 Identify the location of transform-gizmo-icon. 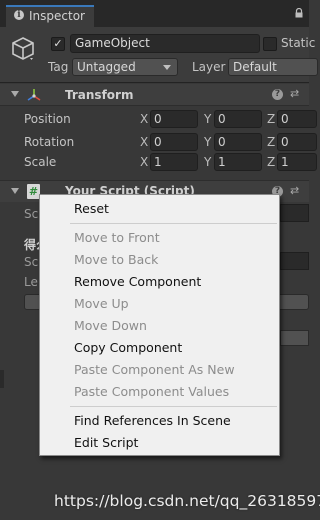
(34, 95).